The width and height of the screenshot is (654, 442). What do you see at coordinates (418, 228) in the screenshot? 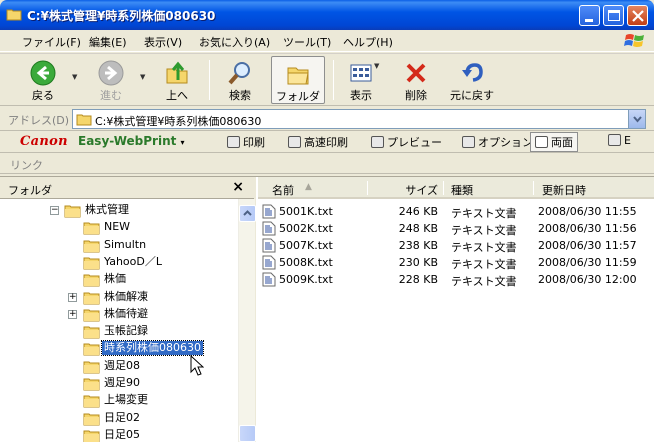
I see `file-size: 248 KB` at bounding box center [418, 228].